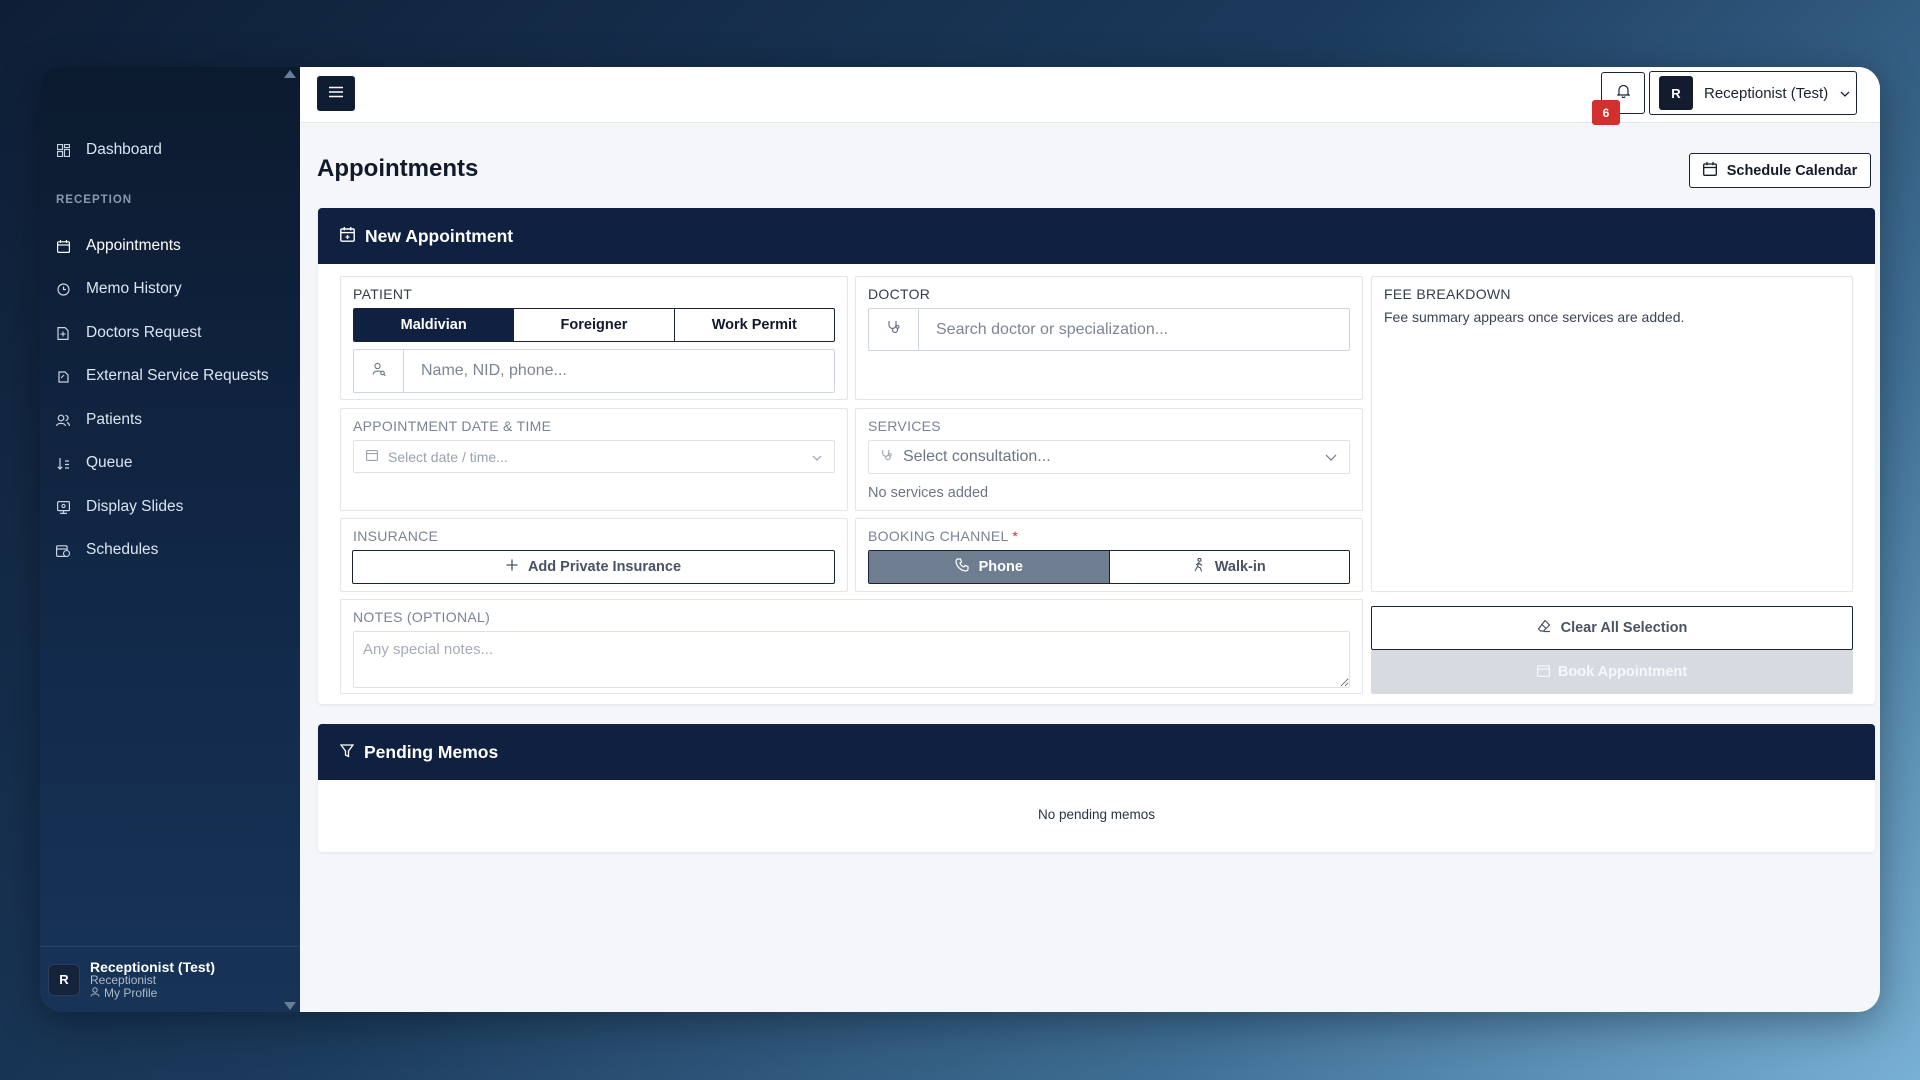 This screenshot has height=1080, width=1920. What do you see at coordinates (753, 325) in the screenshot?
I see `patient-type-work-permit: Work Permit` at bounding box center [753, 325].